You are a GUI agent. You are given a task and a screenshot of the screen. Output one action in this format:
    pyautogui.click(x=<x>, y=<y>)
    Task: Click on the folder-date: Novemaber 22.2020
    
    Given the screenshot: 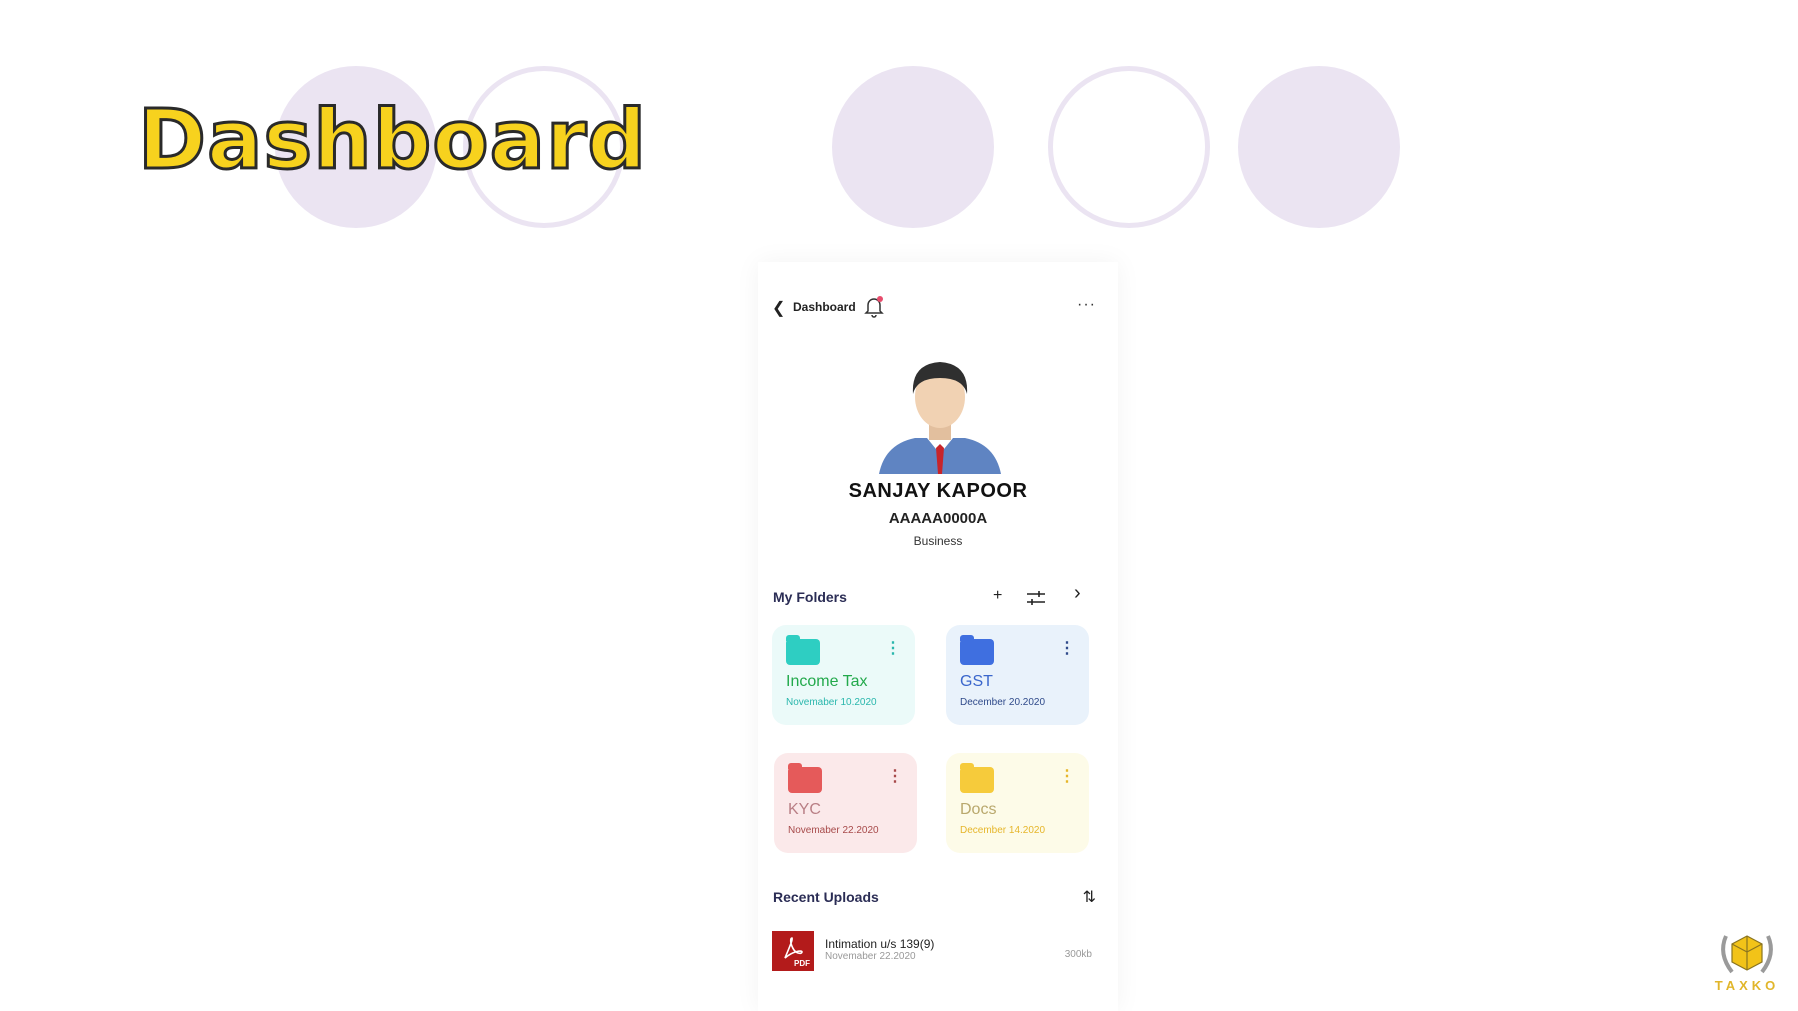 What is the action you would take?
    pyautogui.click(x=833, y=830)
    